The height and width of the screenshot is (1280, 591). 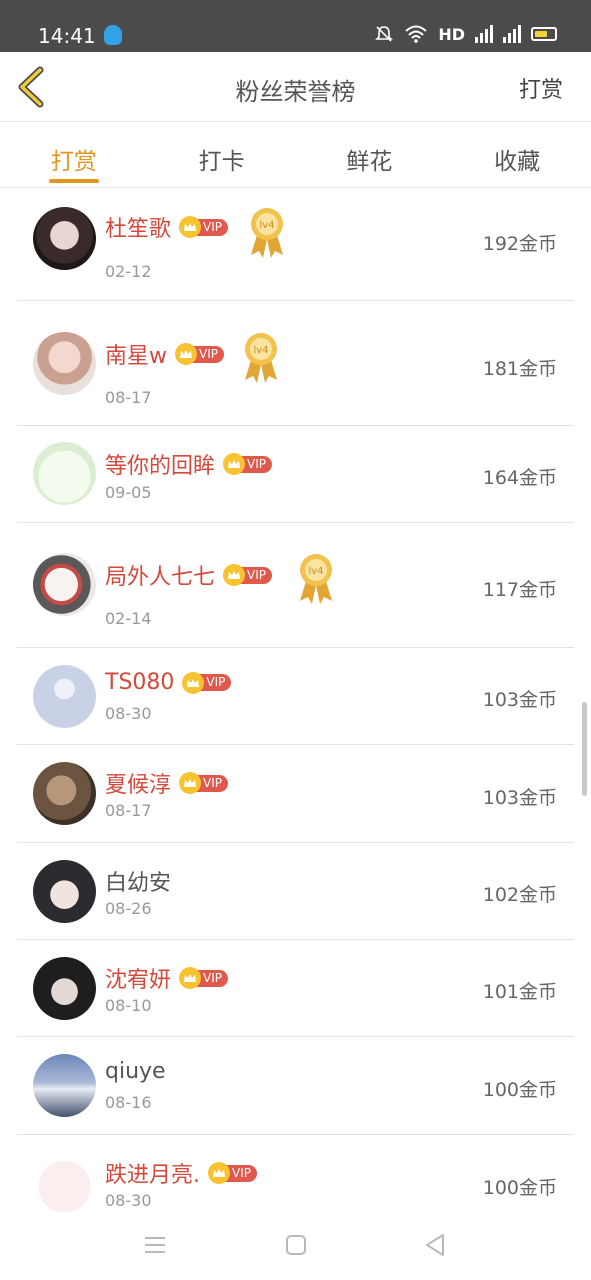 What do you see at coordinates (138, 785) in the screenshot?
I see `user-name: 夏候淳` at bounding box center [138, 785].